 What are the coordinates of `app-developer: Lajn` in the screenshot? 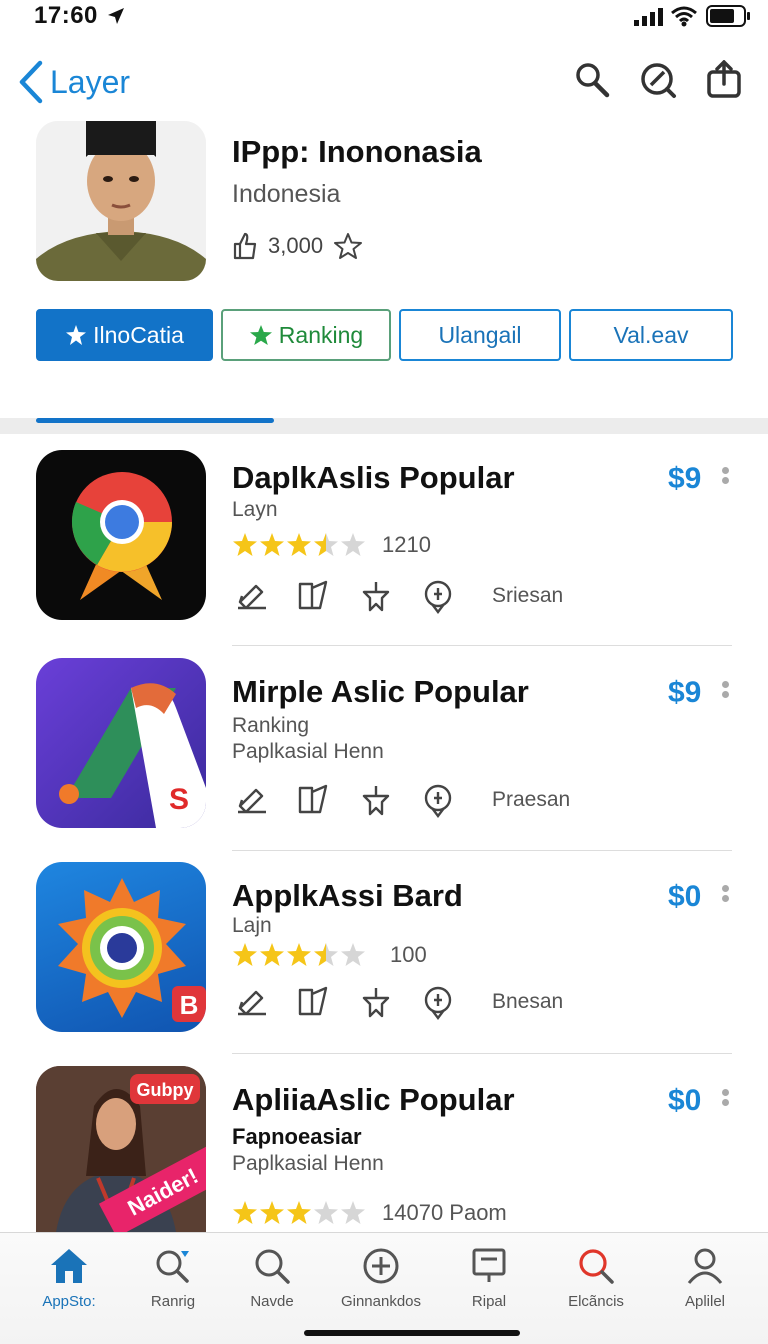 It's located at (252, 925).